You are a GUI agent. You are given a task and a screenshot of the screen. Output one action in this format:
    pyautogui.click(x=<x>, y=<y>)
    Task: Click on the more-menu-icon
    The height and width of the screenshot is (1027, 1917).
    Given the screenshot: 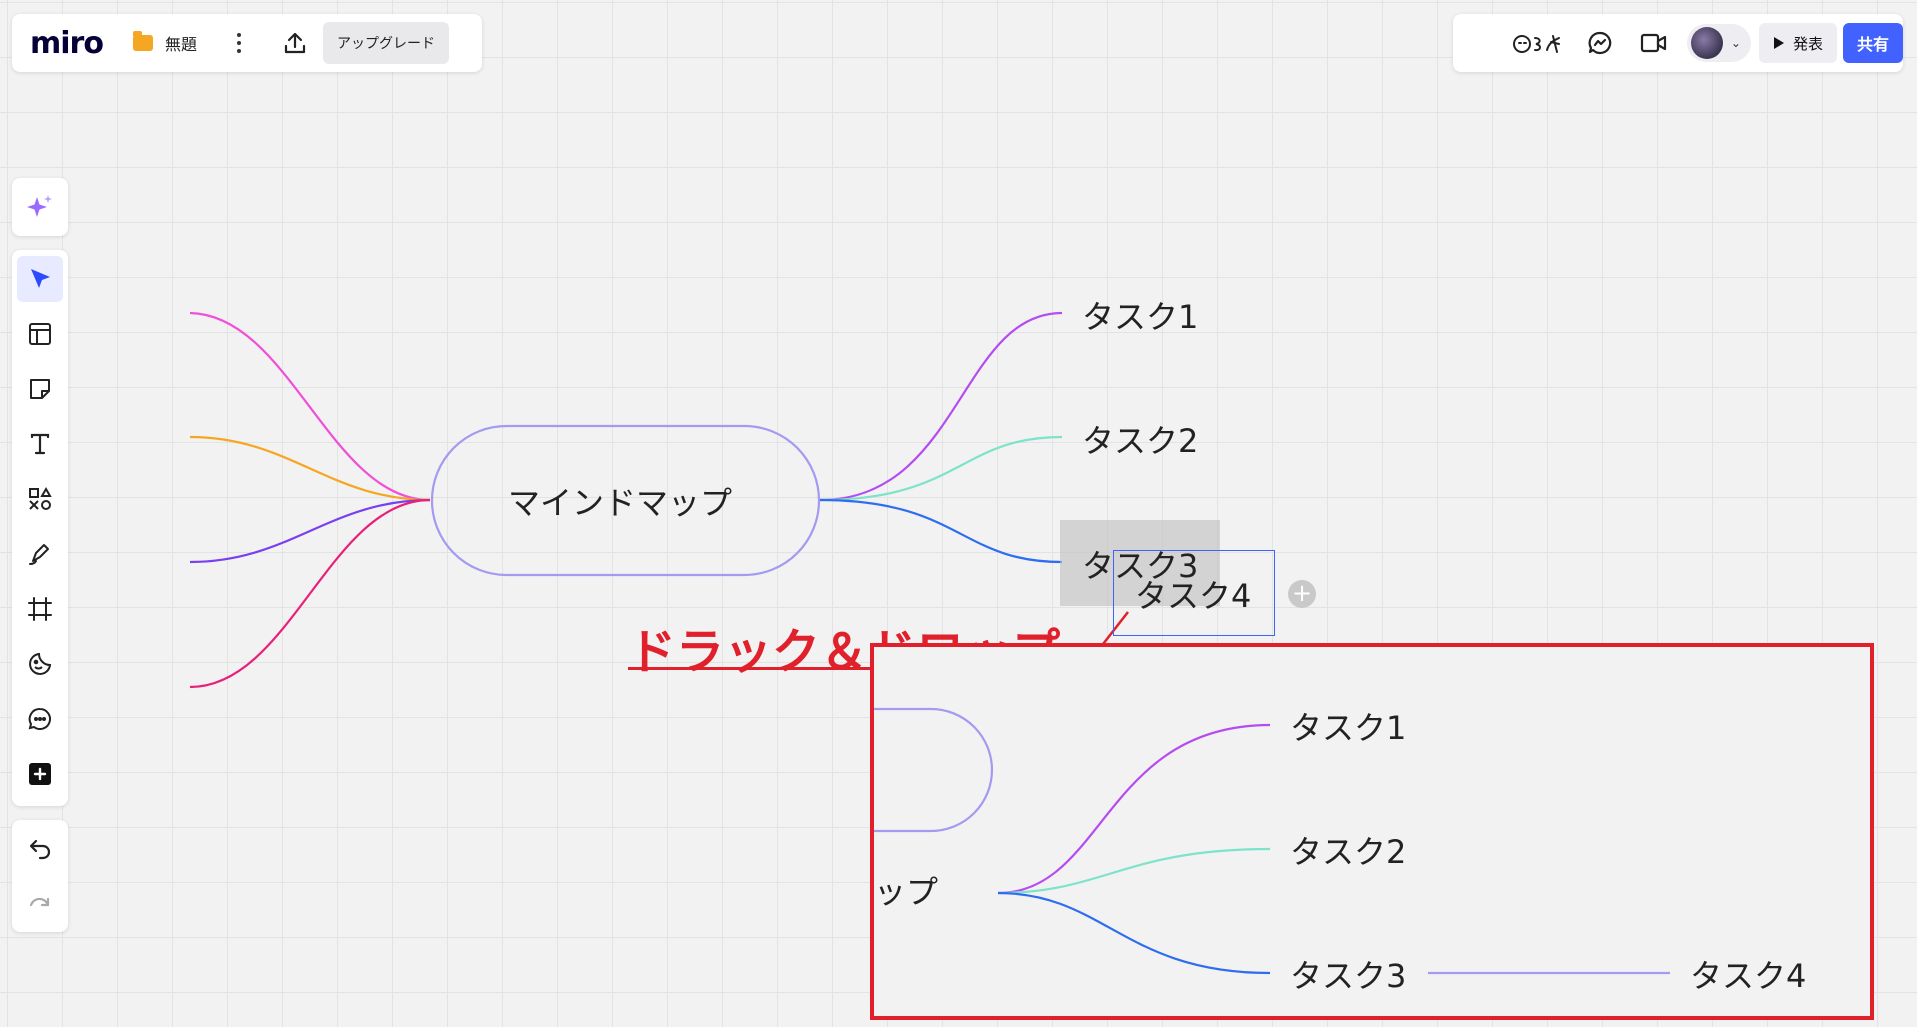 What is the action you would take?
    pyautogui.click(x=239, y=43)
    